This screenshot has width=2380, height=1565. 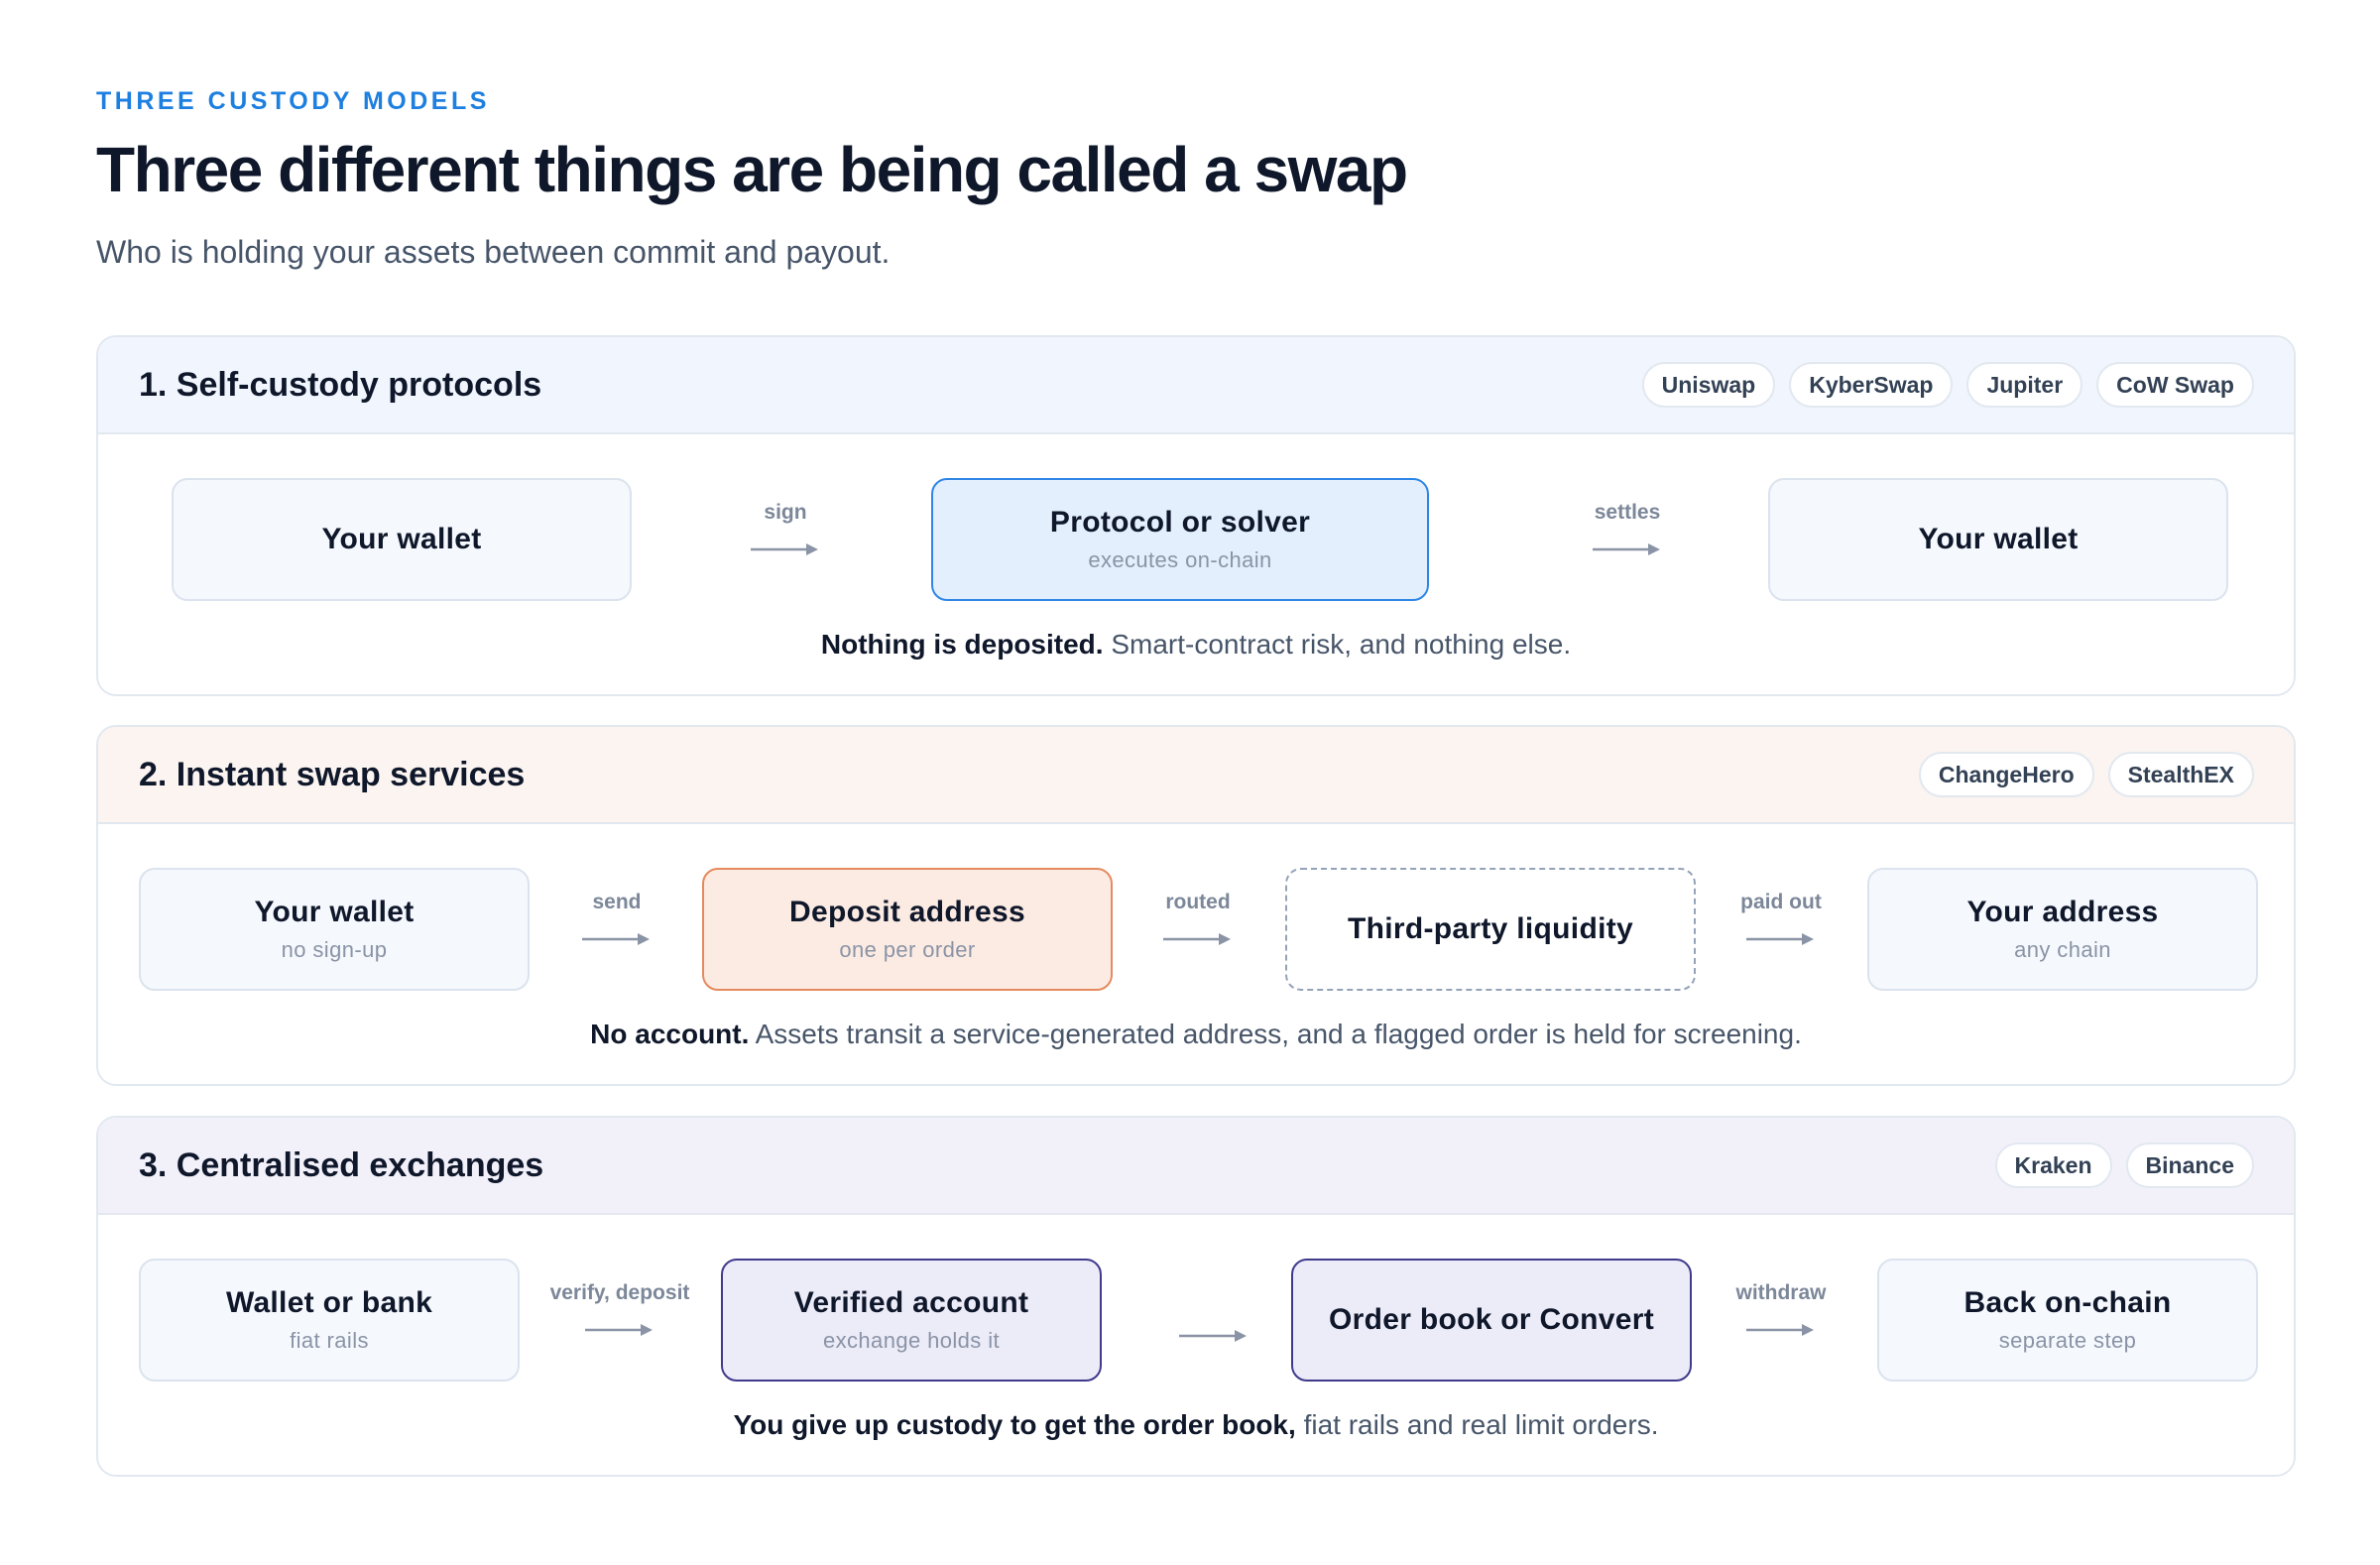 What do you see at coordinates (619, 1292) in the screenshot?
I see `connector-label: verify, deposit` at bounding box center [619, 1292].